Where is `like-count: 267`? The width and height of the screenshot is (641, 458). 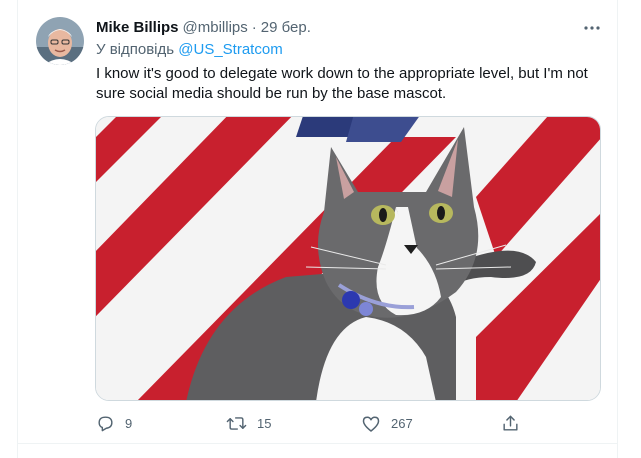
like-count: 267 is located at coordinates (402, 423).